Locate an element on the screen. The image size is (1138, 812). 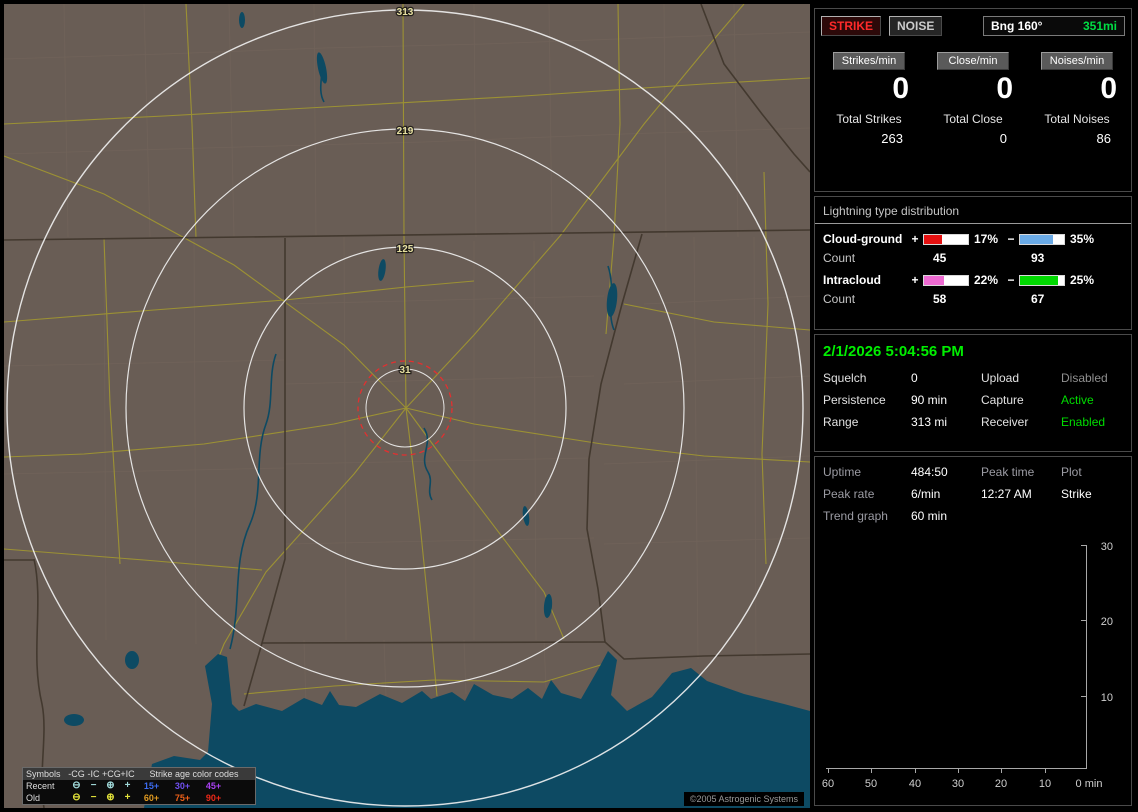
uptime-value: 484:50 is located at coordinates (929, 472).